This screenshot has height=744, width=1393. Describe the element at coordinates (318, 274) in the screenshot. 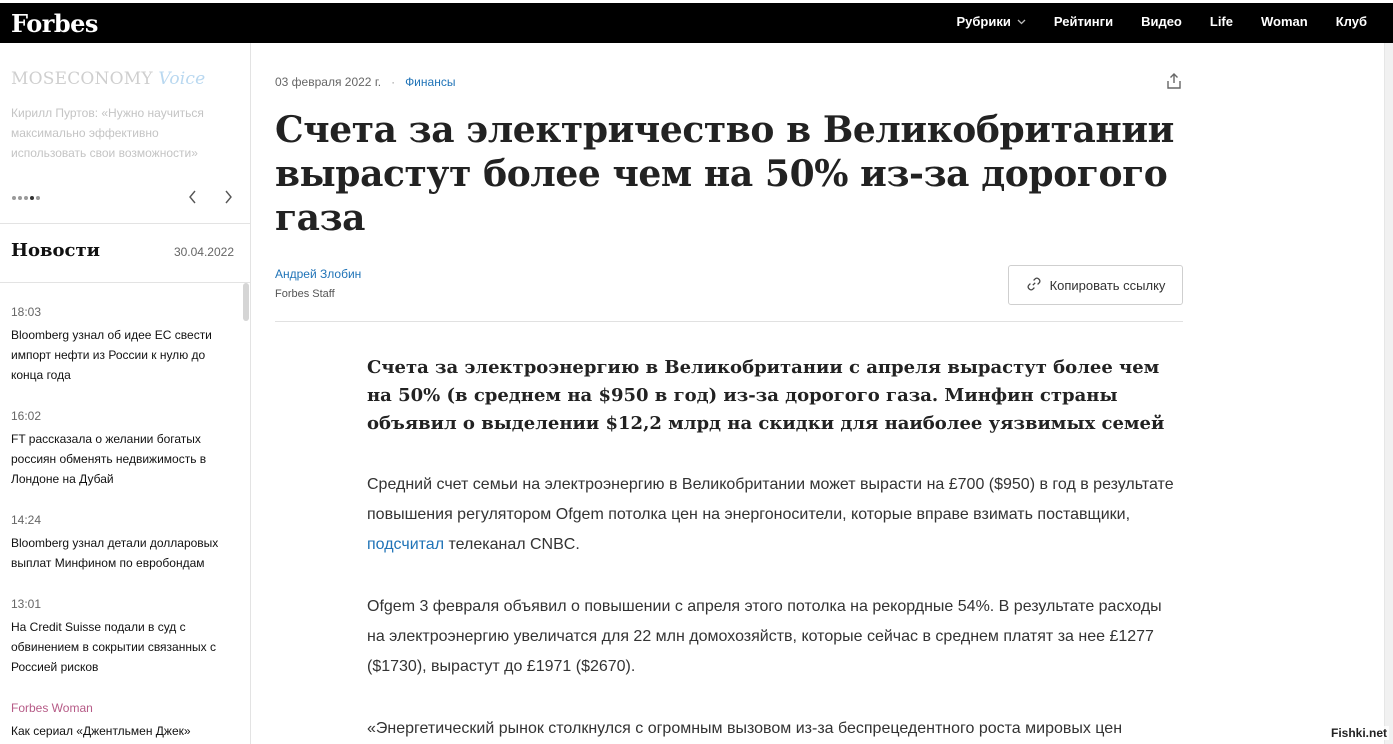

I see `author-link: Андрей Злобин` at that location.